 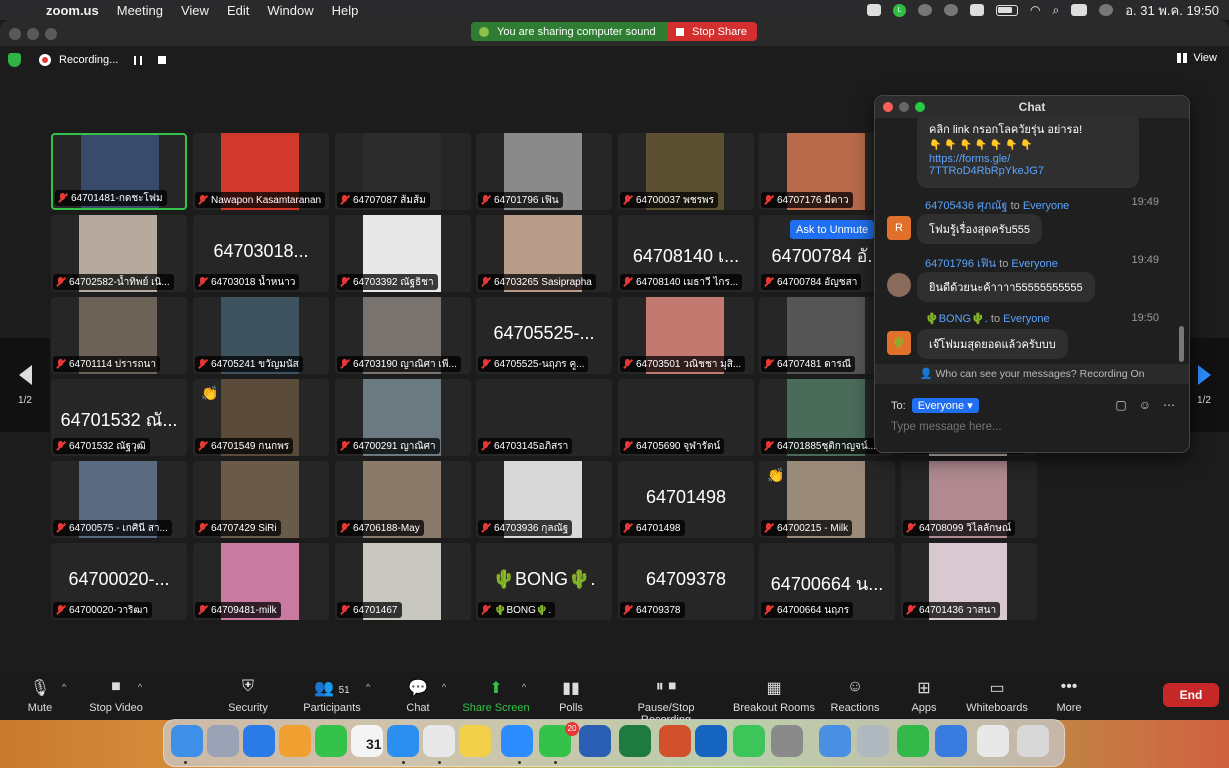 What do you see at coordinates (774, 696) in the screenshot?
I see `breakout-rooms-button: ▦ Breakout Rooms` at bounding box center [774, 696].